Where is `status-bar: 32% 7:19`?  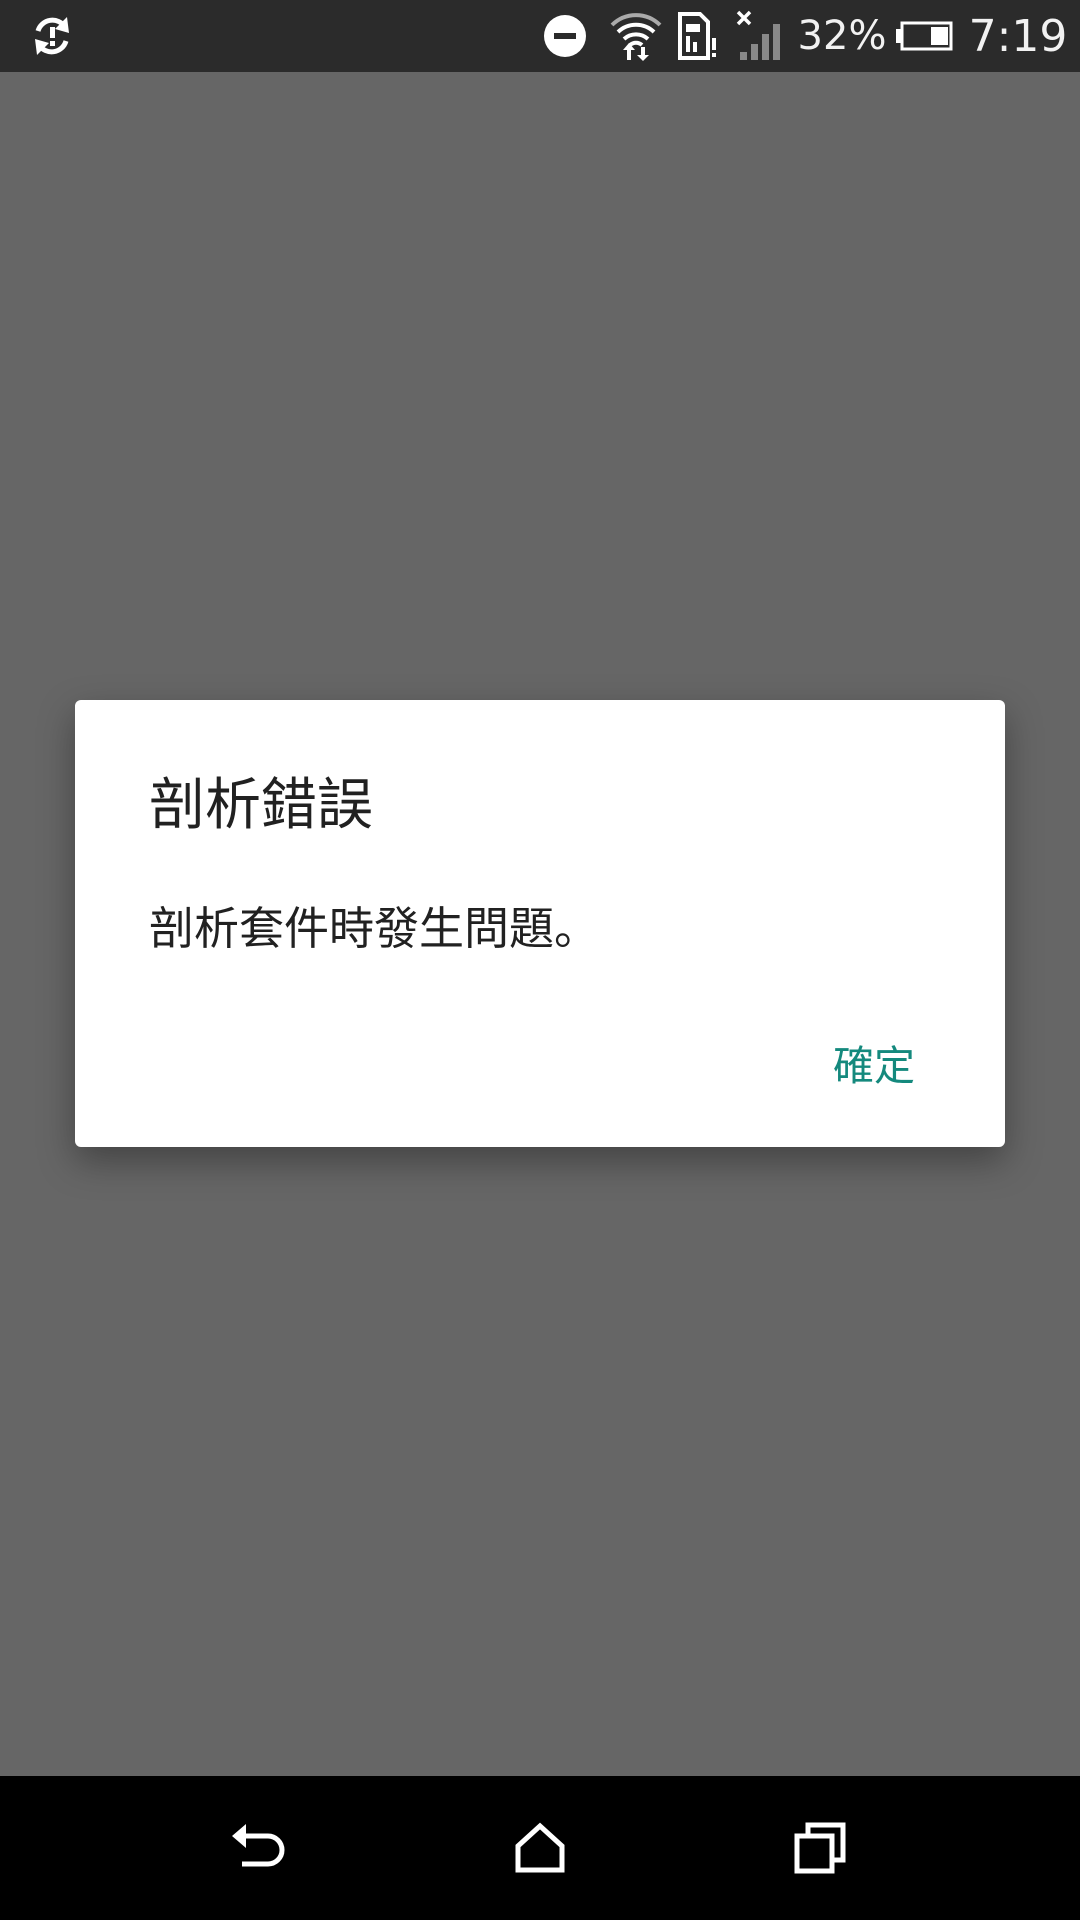
status-bar: 32% 7:19 is located at coordinates (540, 36).